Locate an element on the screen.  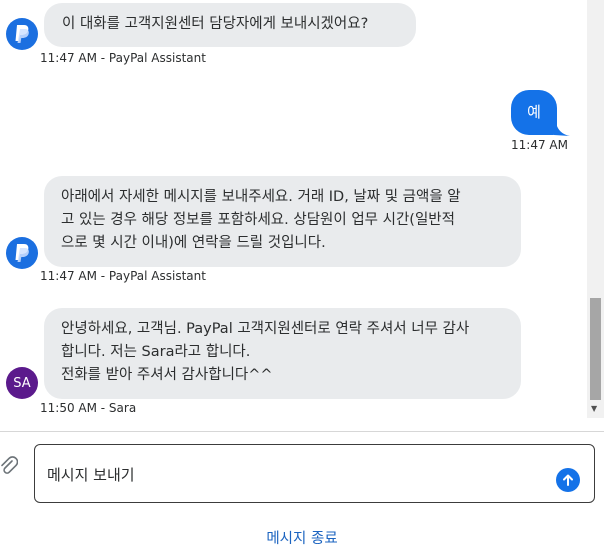
message-input-placeholder: 메시지 보내기 is located at coordinates (91, 475).